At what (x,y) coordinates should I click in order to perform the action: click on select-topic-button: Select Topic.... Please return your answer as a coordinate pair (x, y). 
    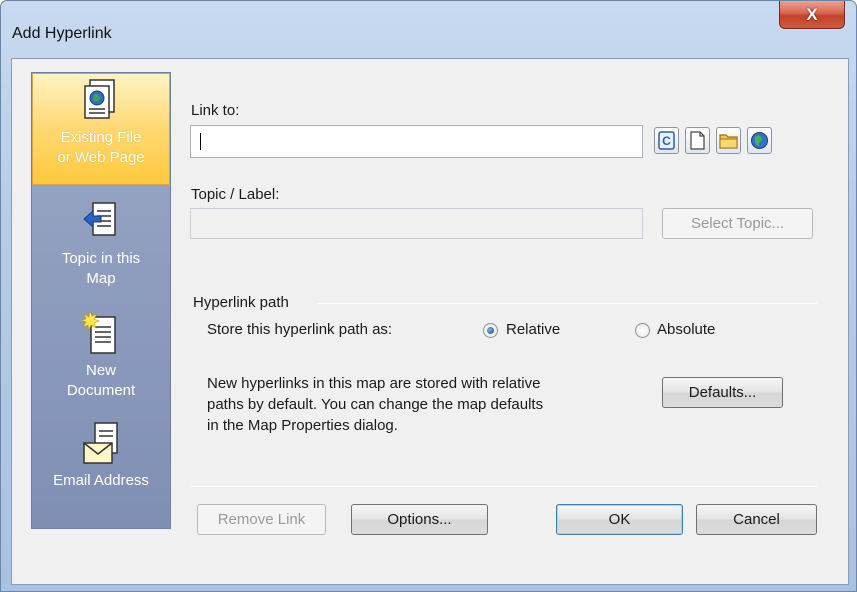
    Looking at the image, I should click on (737, 223).